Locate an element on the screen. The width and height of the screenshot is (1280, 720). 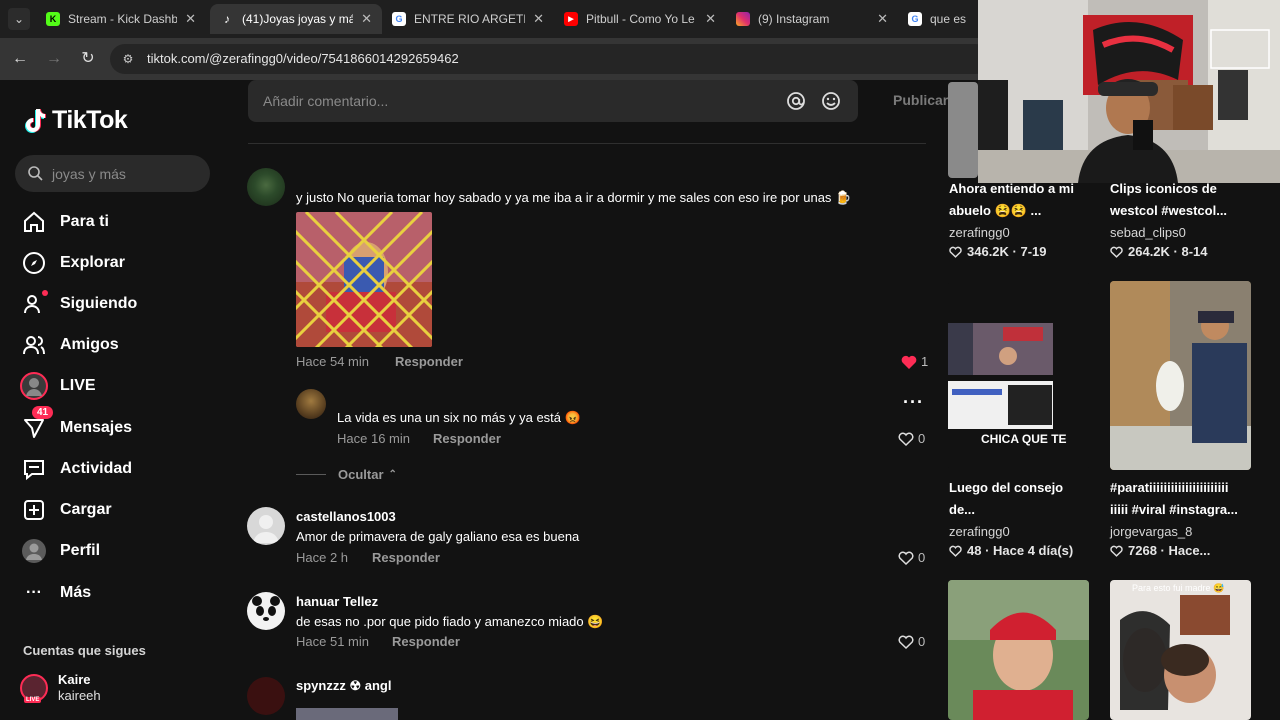
comment-time: Hace 54 min is located at coordinates (332, 361).